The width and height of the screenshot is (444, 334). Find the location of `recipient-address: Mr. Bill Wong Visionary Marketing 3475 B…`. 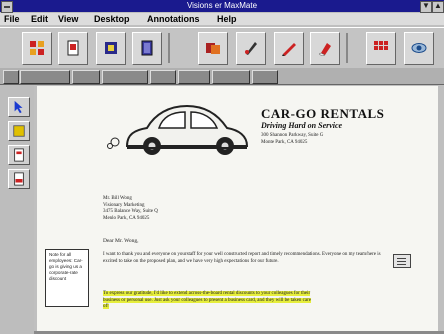

recipient-address: Mr. Bill Wong Visionary Marketing 3475 B… is located at coordinates (130, 208).